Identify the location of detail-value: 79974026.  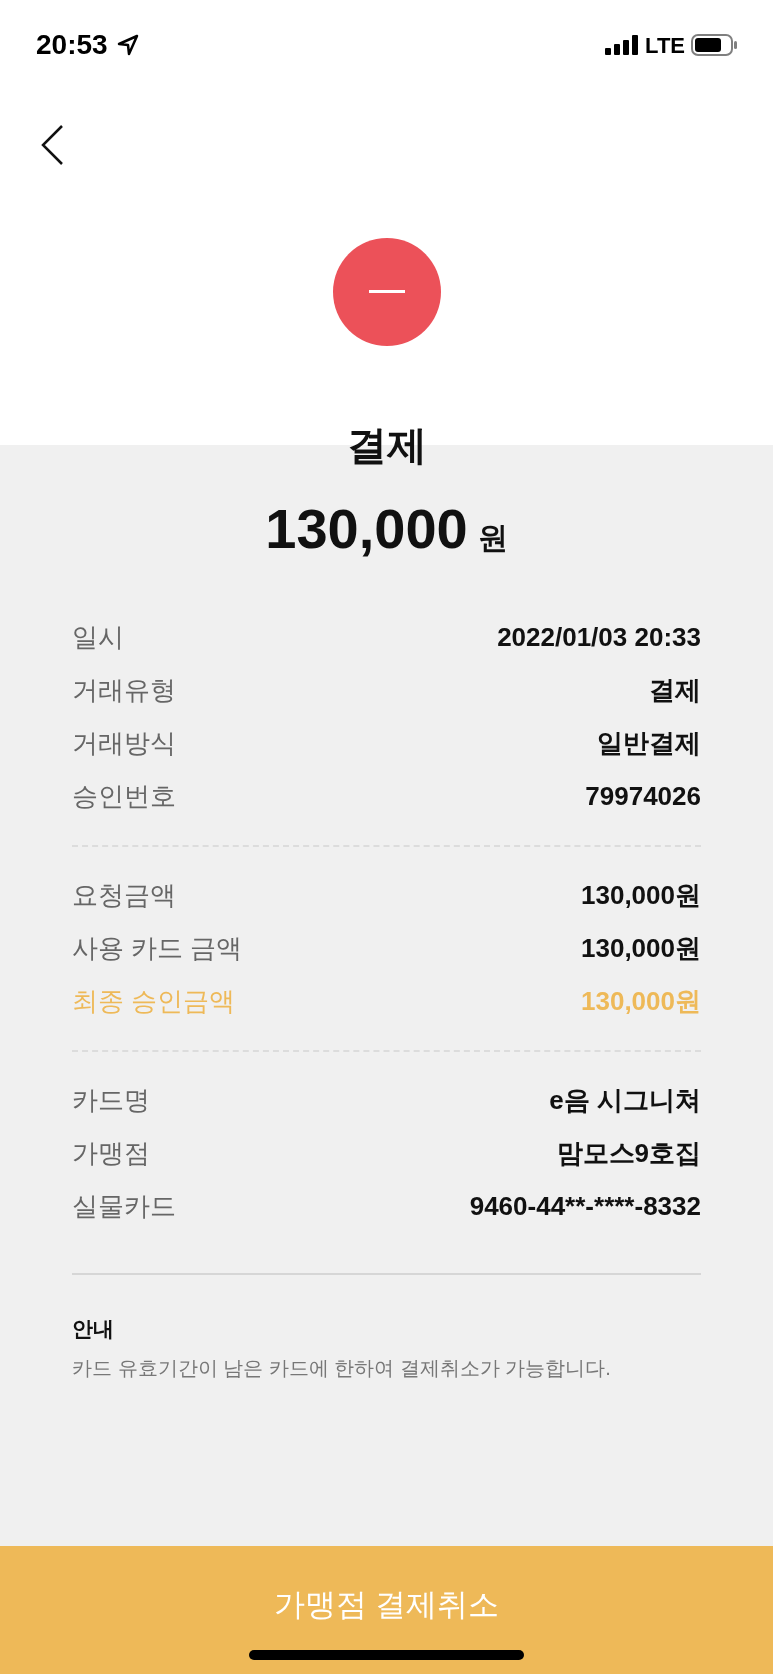
(643, 796).